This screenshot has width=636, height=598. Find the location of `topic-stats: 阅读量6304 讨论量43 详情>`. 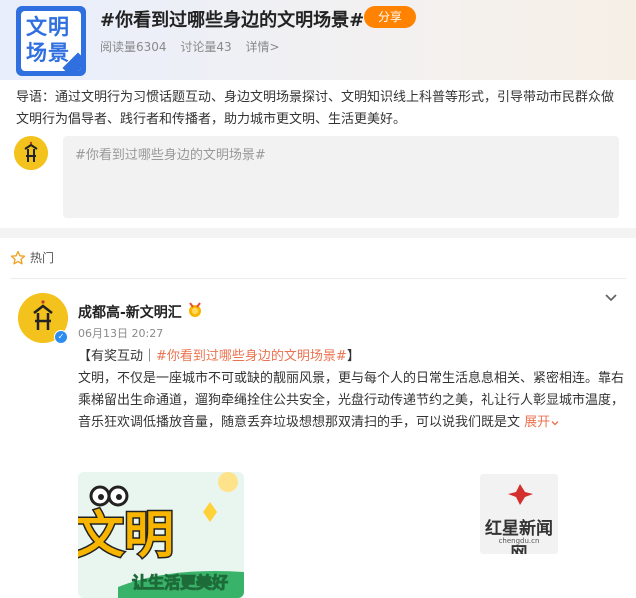

topic-stats: 阅读量6304 讨论量43 详情> is located at coordinates (195, 46).